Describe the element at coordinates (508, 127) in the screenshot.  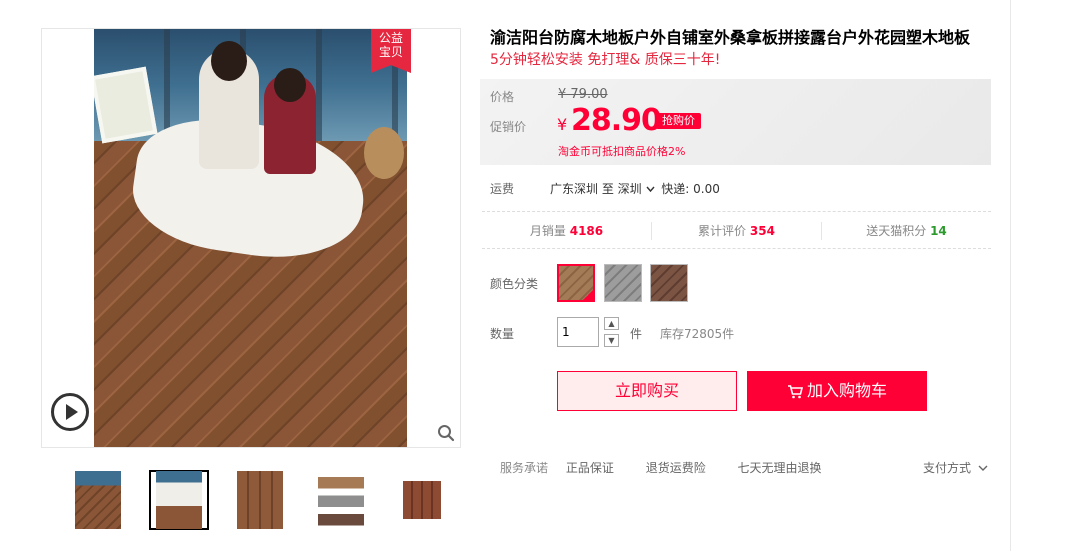
I see `promo-price-label: 促销价` at that location.